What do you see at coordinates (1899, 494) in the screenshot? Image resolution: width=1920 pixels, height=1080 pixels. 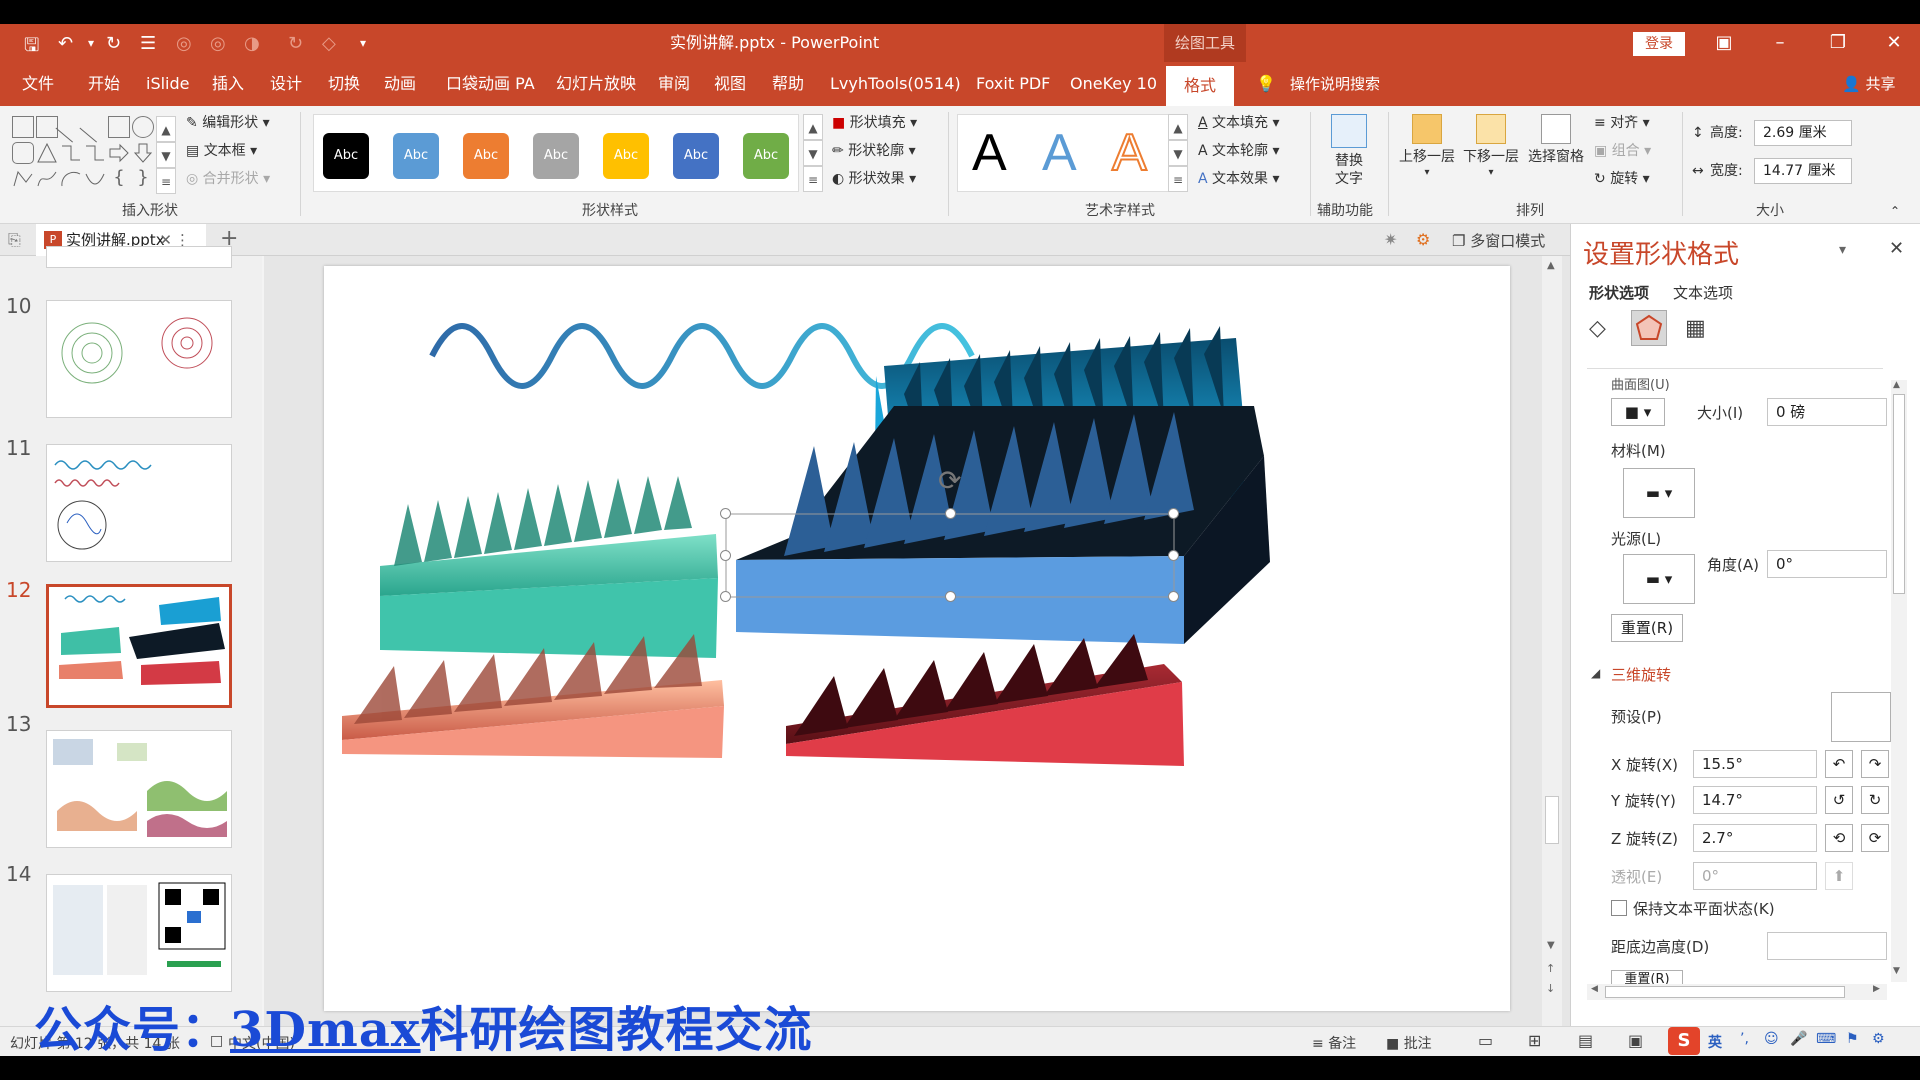 I see `pane-scroll-thumb` at bounding box center [1899, 494].